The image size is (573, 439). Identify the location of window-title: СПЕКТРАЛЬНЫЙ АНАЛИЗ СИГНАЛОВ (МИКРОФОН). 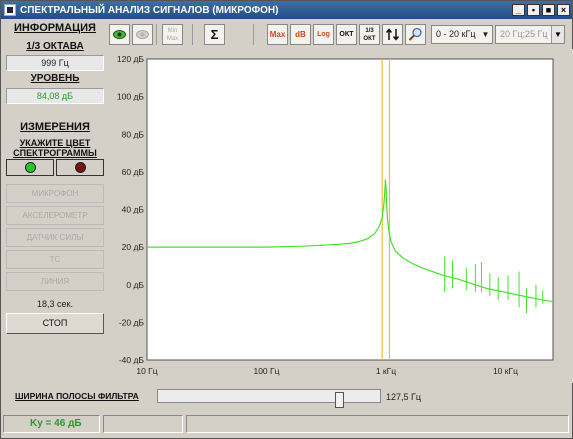
(149, 10).